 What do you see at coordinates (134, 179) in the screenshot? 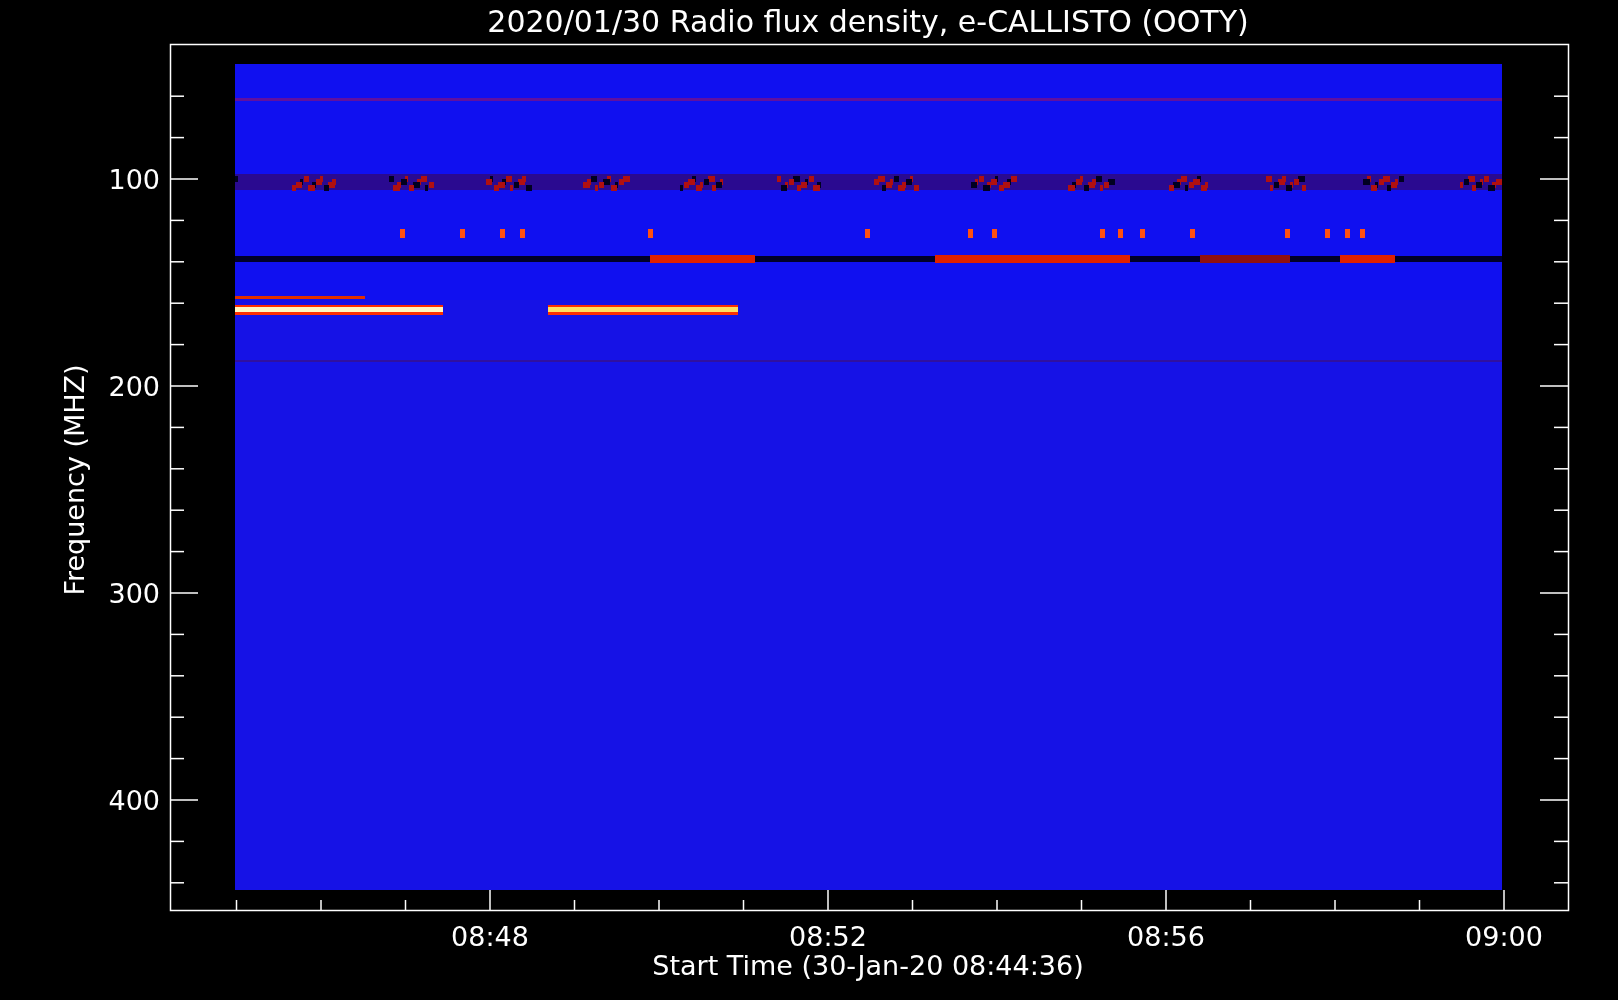
I see `y-tick-label: 100` at bounding box center [134, 179].